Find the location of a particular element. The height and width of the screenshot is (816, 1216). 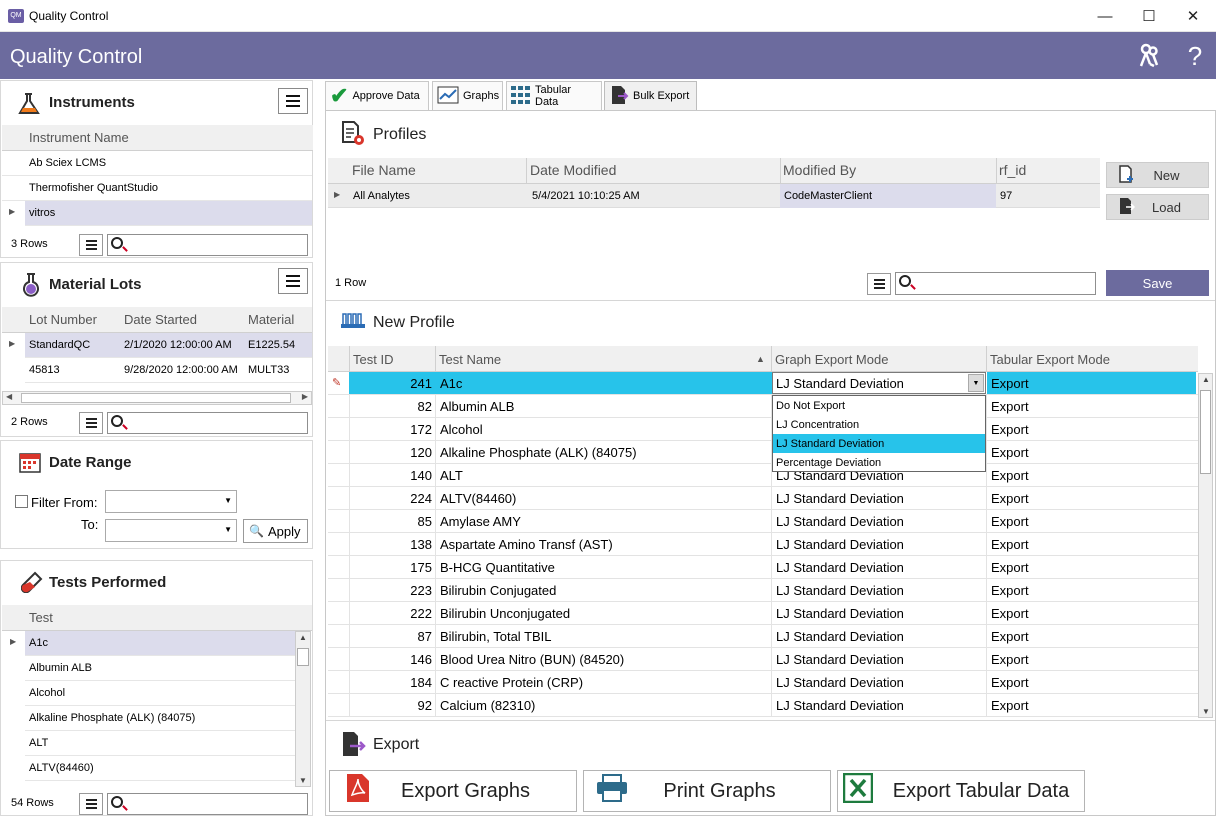

key-icon is located at coordinates (1149, 56).